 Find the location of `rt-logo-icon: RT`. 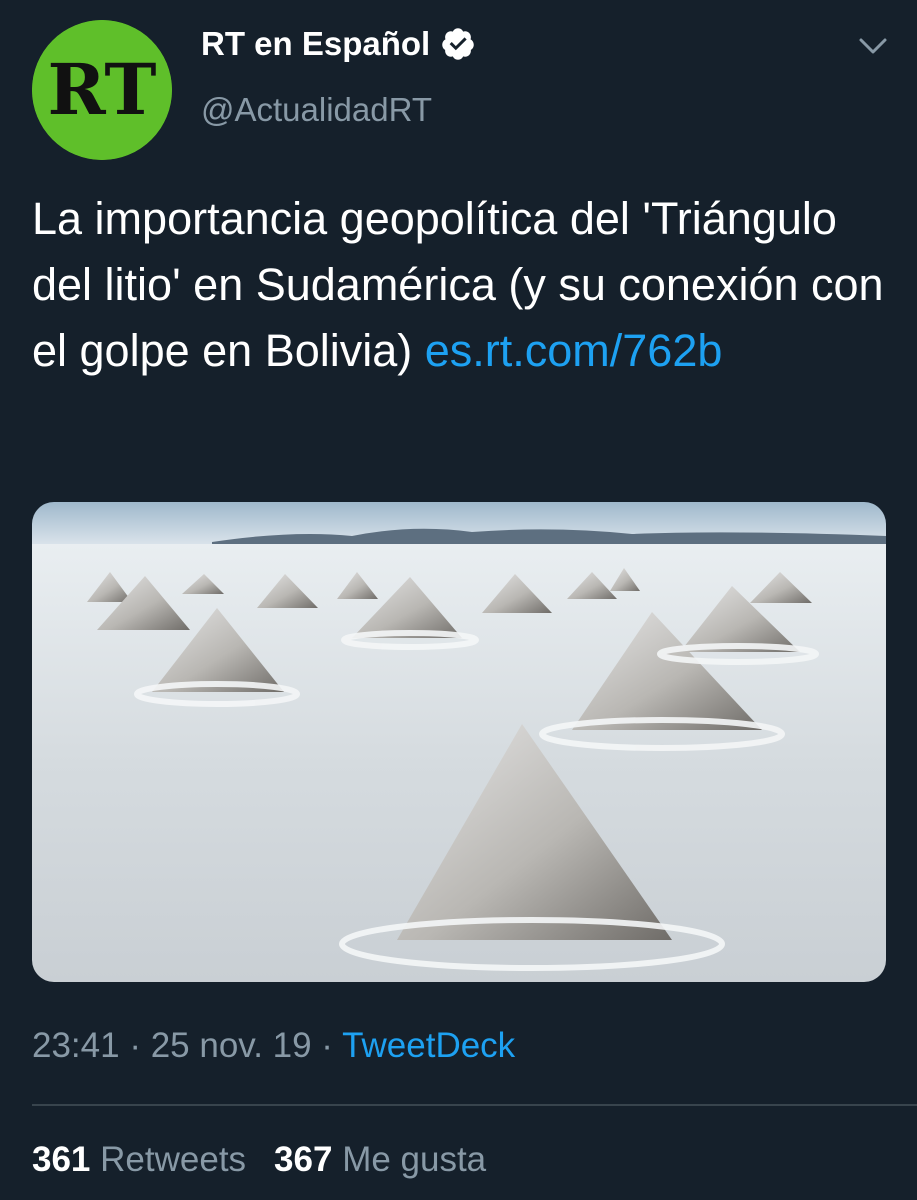

rt-logo-icon: RT is located at coordinates (102, 90).